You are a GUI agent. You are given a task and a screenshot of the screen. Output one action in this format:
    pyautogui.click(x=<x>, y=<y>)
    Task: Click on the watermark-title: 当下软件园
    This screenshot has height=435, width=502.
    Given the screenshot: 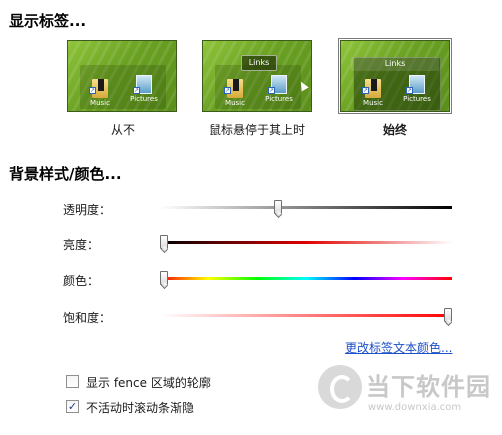 What is the action you would take?
    pyautogui.click(x=428, y=387)
    